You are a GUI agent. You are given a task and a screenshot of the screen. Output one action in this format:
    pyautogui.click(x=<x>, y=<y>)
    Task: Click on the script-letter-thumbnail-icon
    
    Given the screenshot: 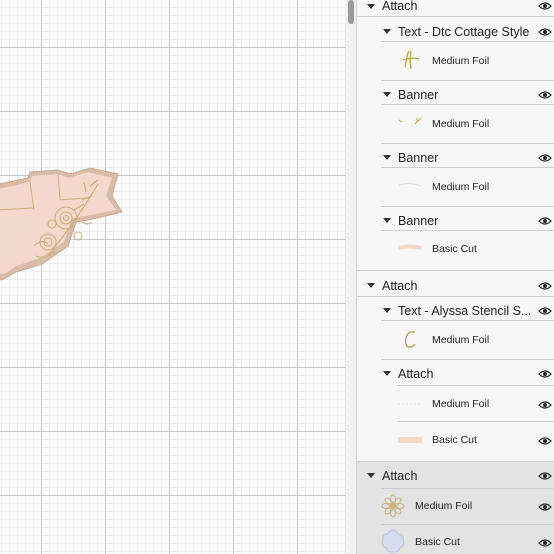 What is the action you would take?
    pyautogui.click(x=411, y=60)
    